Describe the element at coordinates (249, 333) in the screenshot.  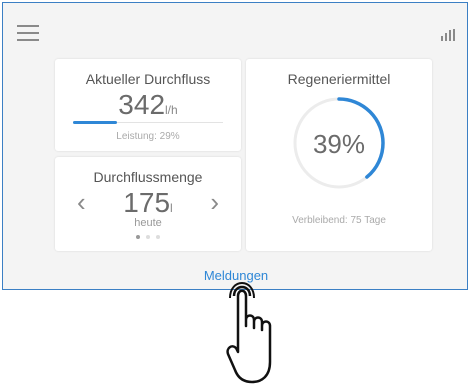
I see `tap-hand-icon` at that location.